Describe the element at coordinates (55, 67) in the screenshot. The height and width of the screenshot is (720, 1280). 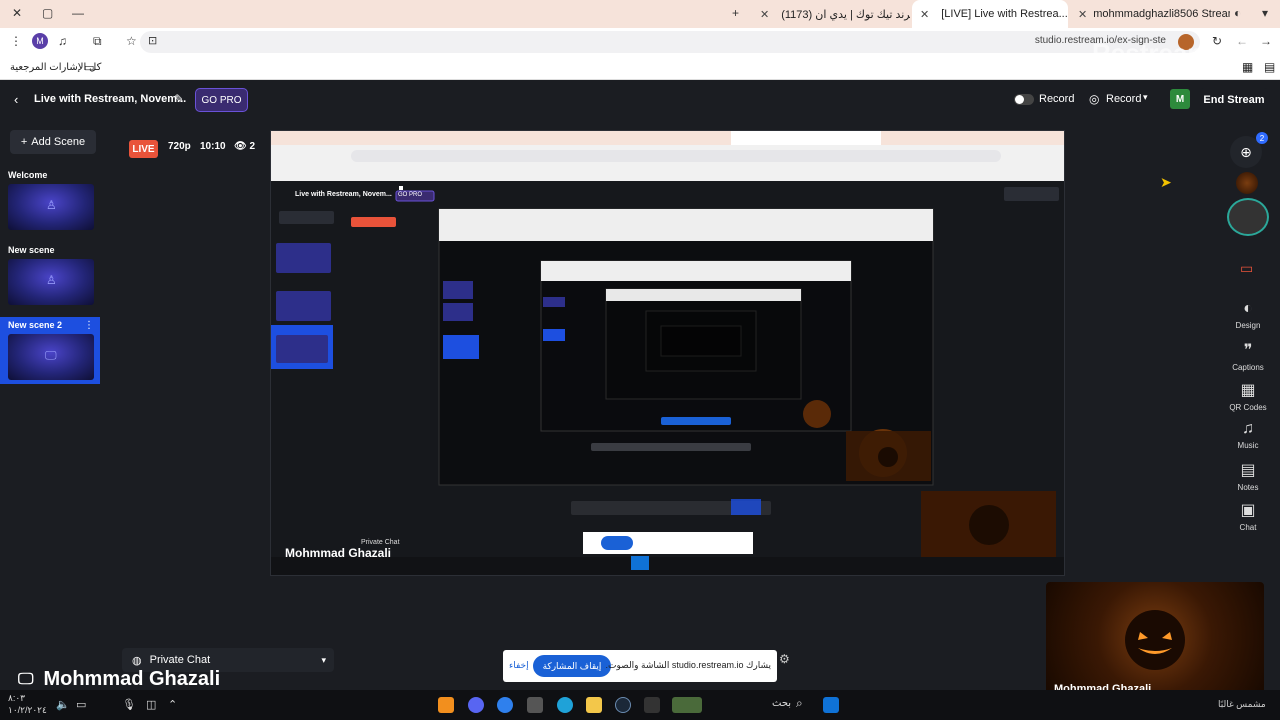
I see `bookmarks-folder: كل الإشارات المرجعية` at that location.